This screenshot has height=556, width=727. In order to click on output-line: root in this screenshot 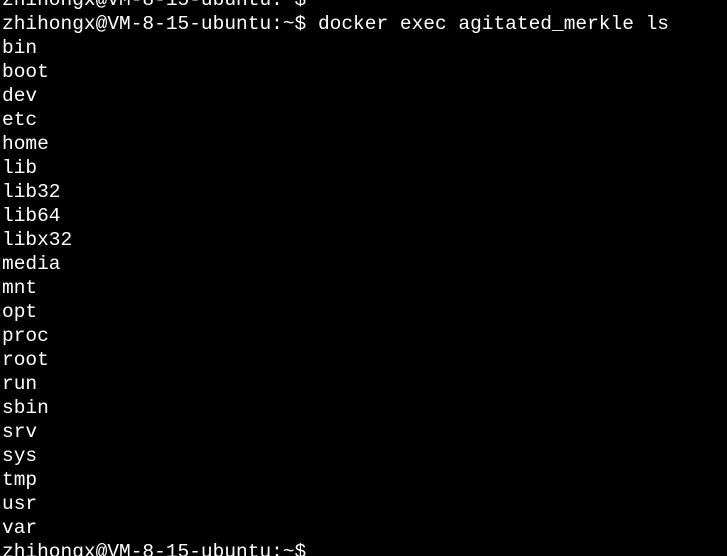, I will do `click(25, 360)`.